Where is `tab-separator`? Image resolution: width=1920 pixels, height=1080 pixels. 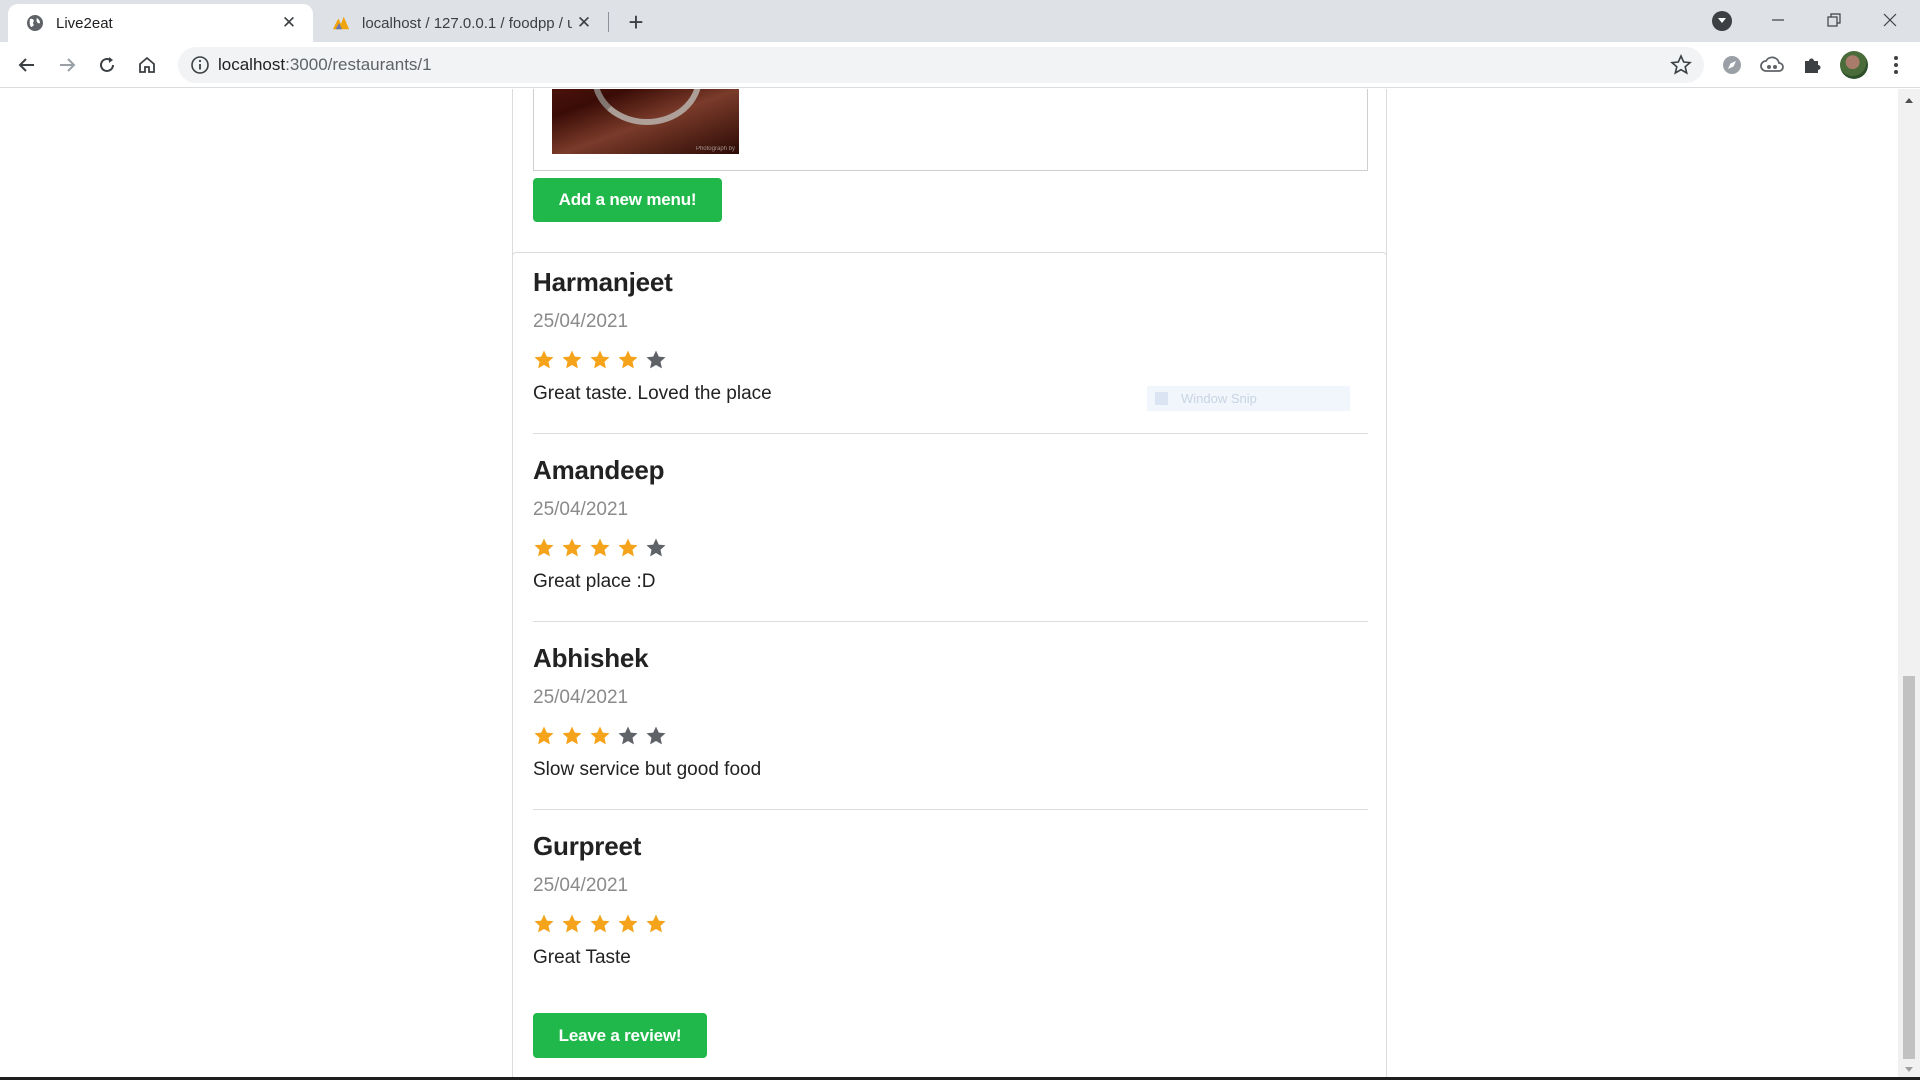
tab-separator is located at coordinates (608, 22).